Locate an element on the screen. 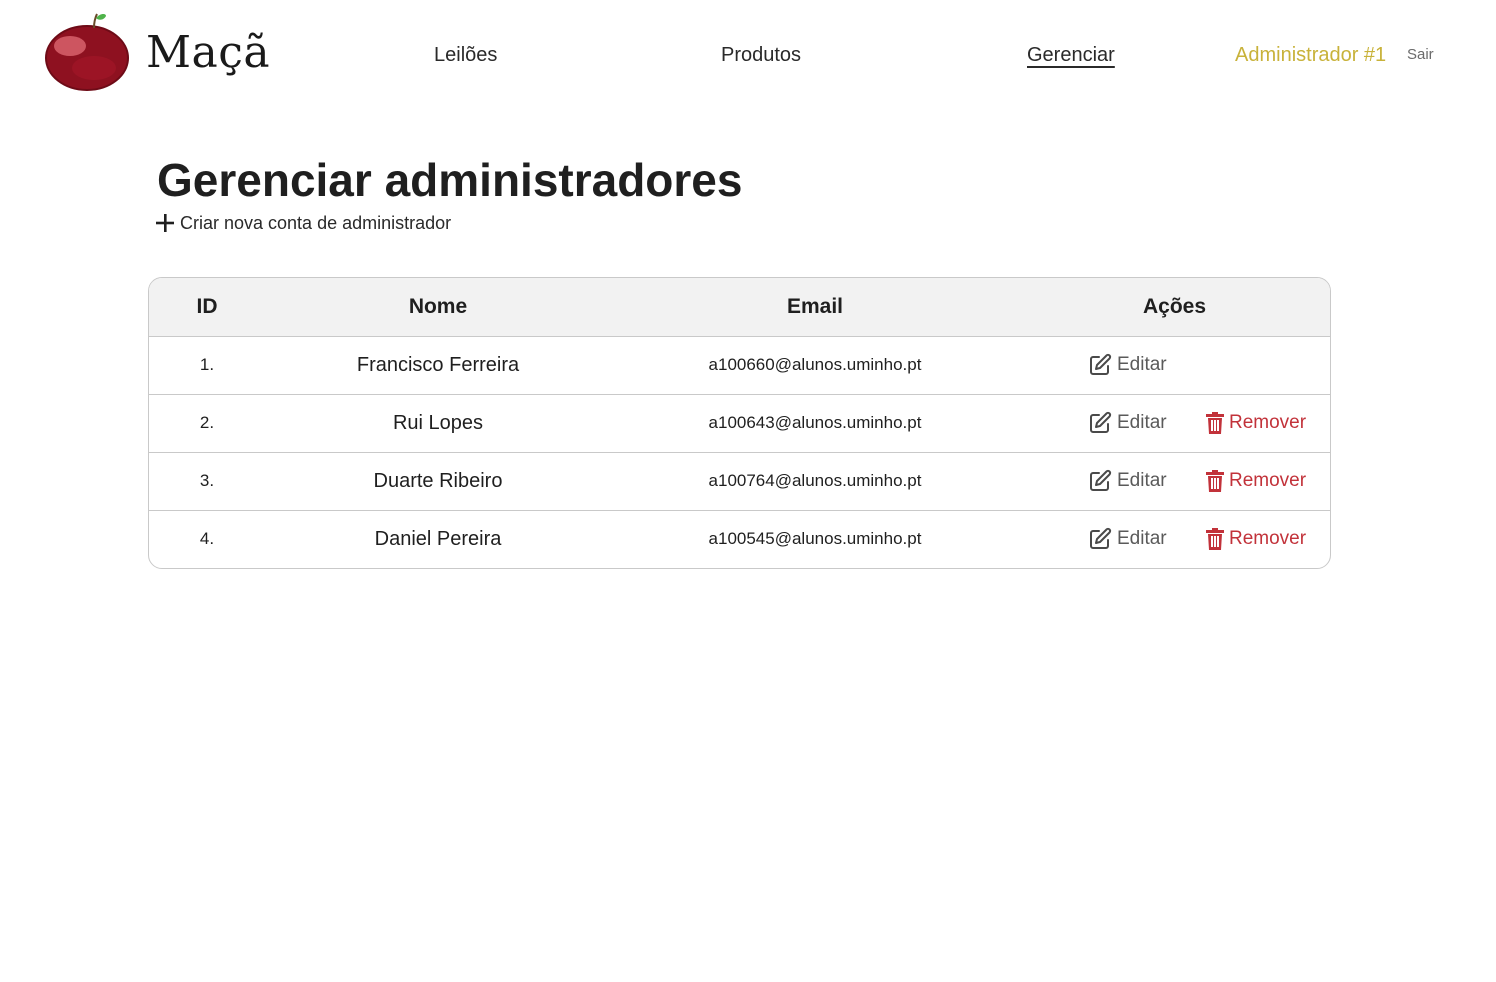  logout-link: Sair is located at coordinates (1420, 55).